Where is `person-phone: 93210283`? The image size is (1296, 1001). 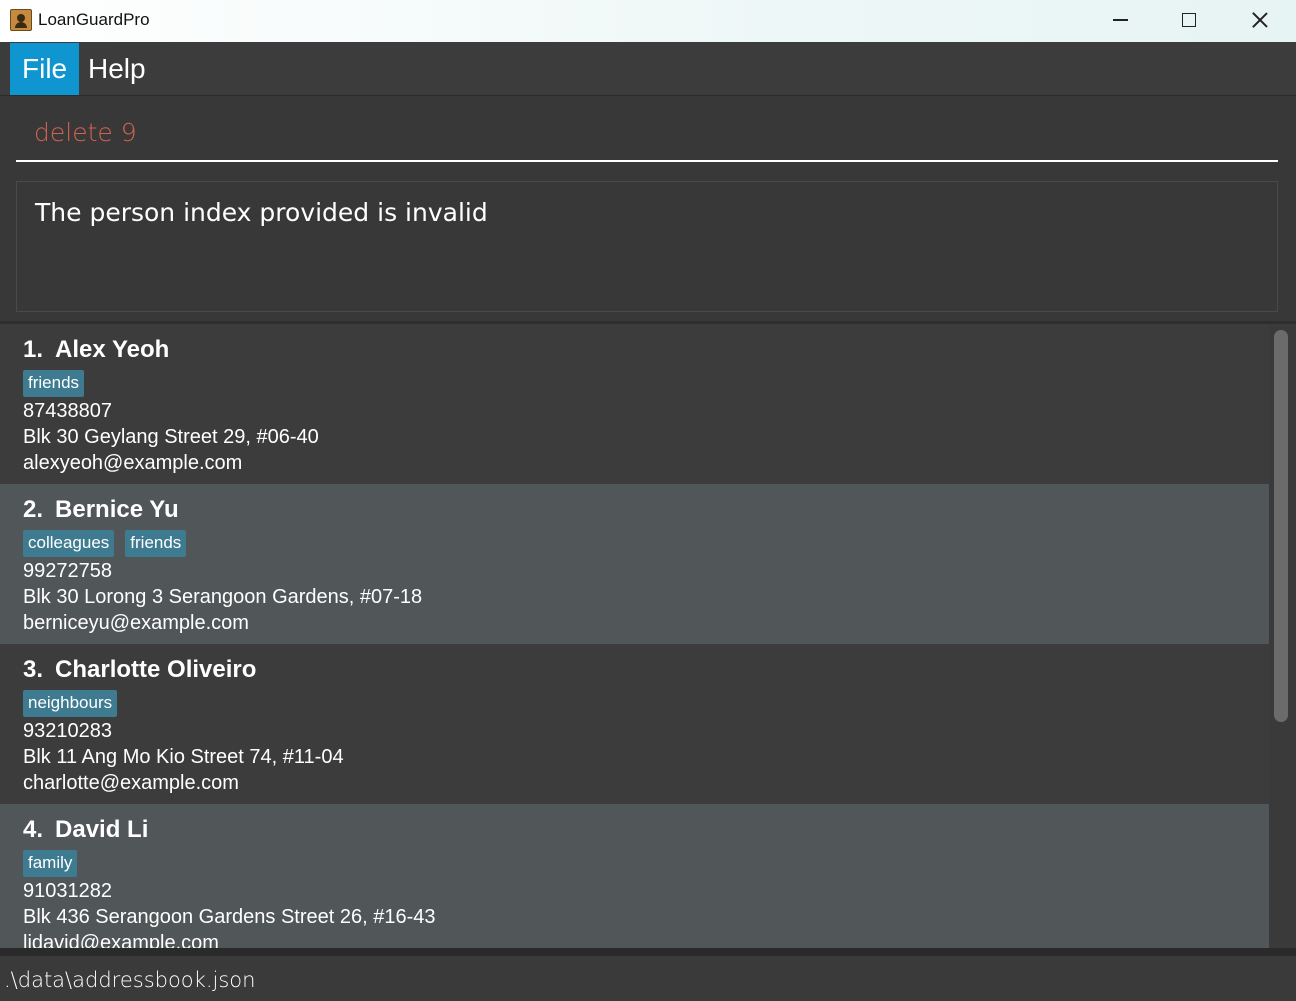 person-phone: 93210283 is located at coordinates (67, 731).